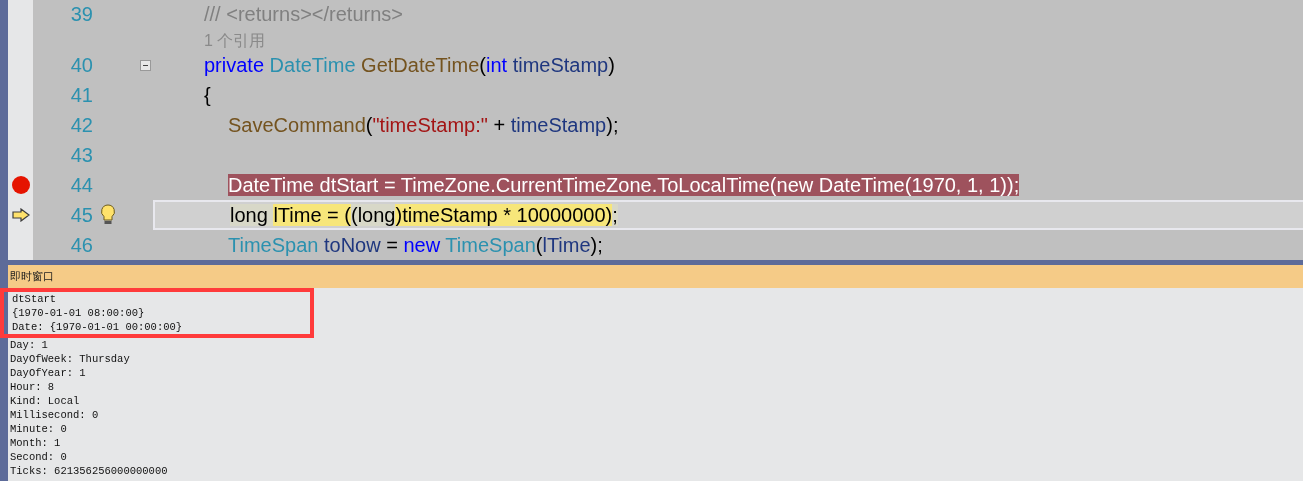 The width and height of the screenshot is (1303, 481). I want to click on code-line: private DateTime GetDateTime(int timeStamp), so click(409, 65).